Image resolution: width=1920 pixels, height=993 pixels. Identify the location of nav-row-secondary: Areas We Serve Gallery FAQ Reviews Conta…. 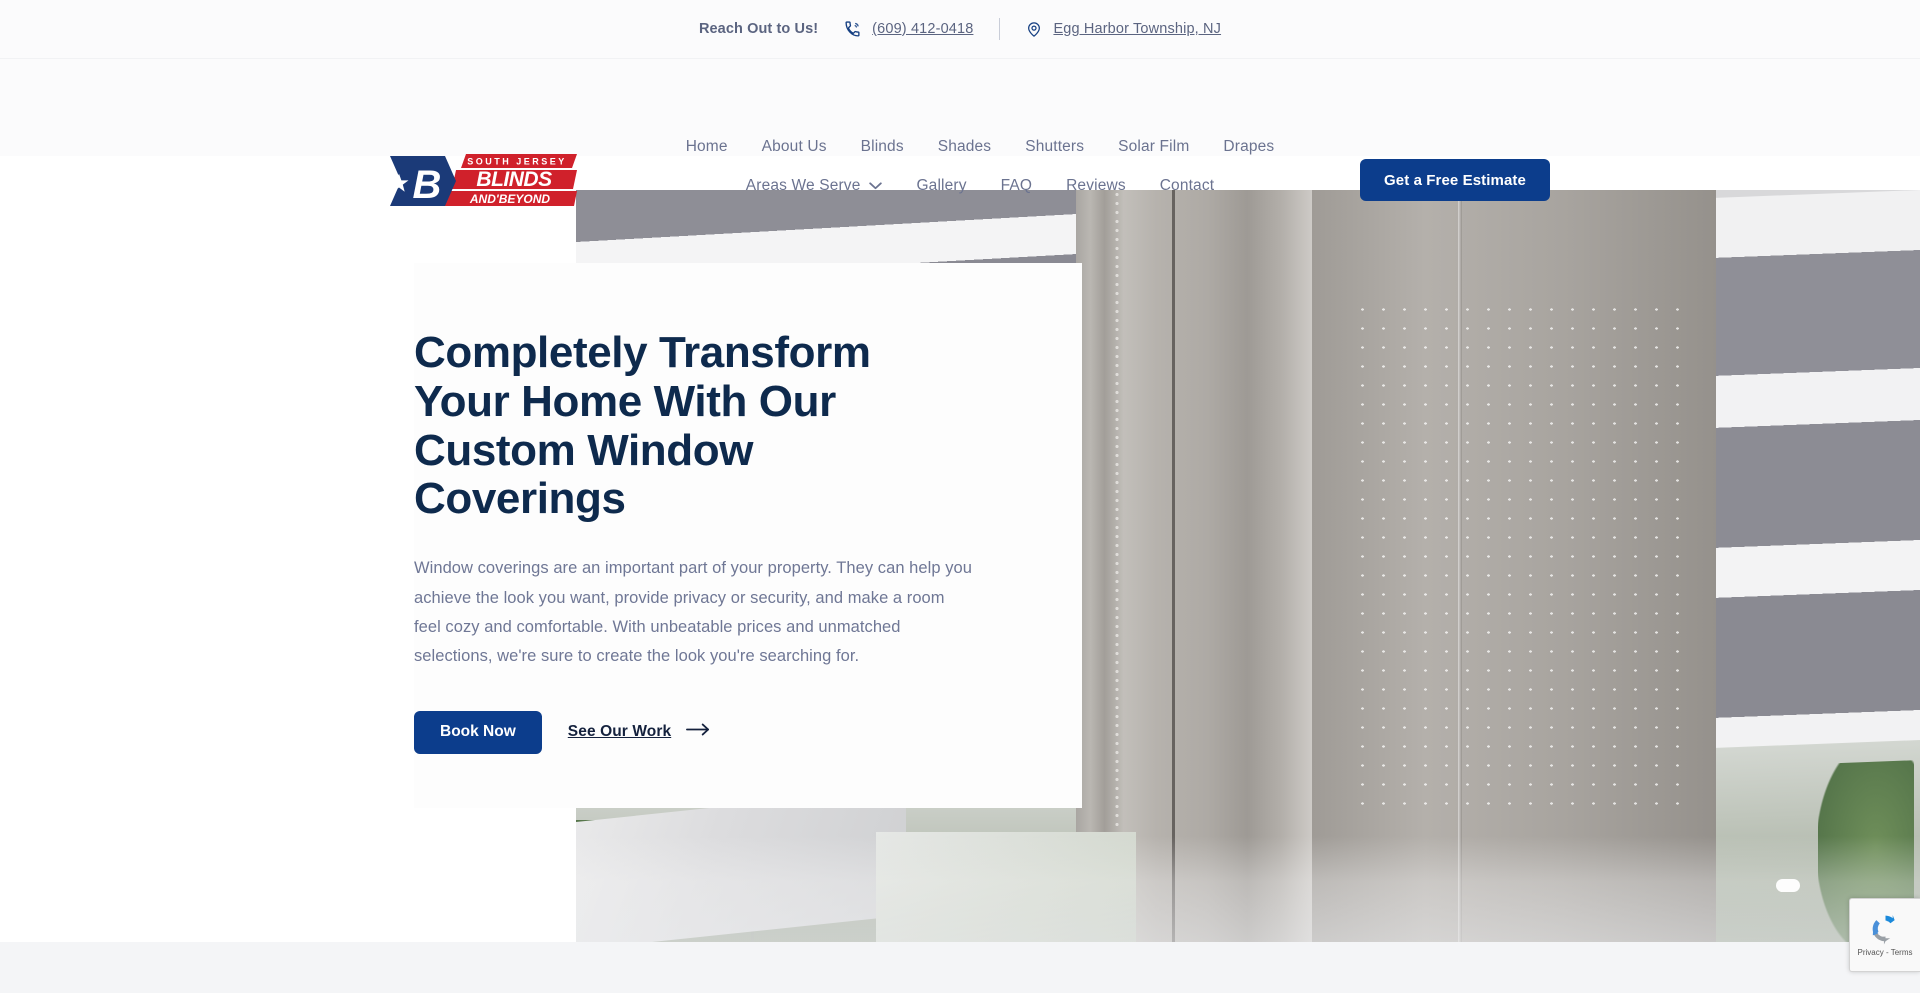
(980, 186).